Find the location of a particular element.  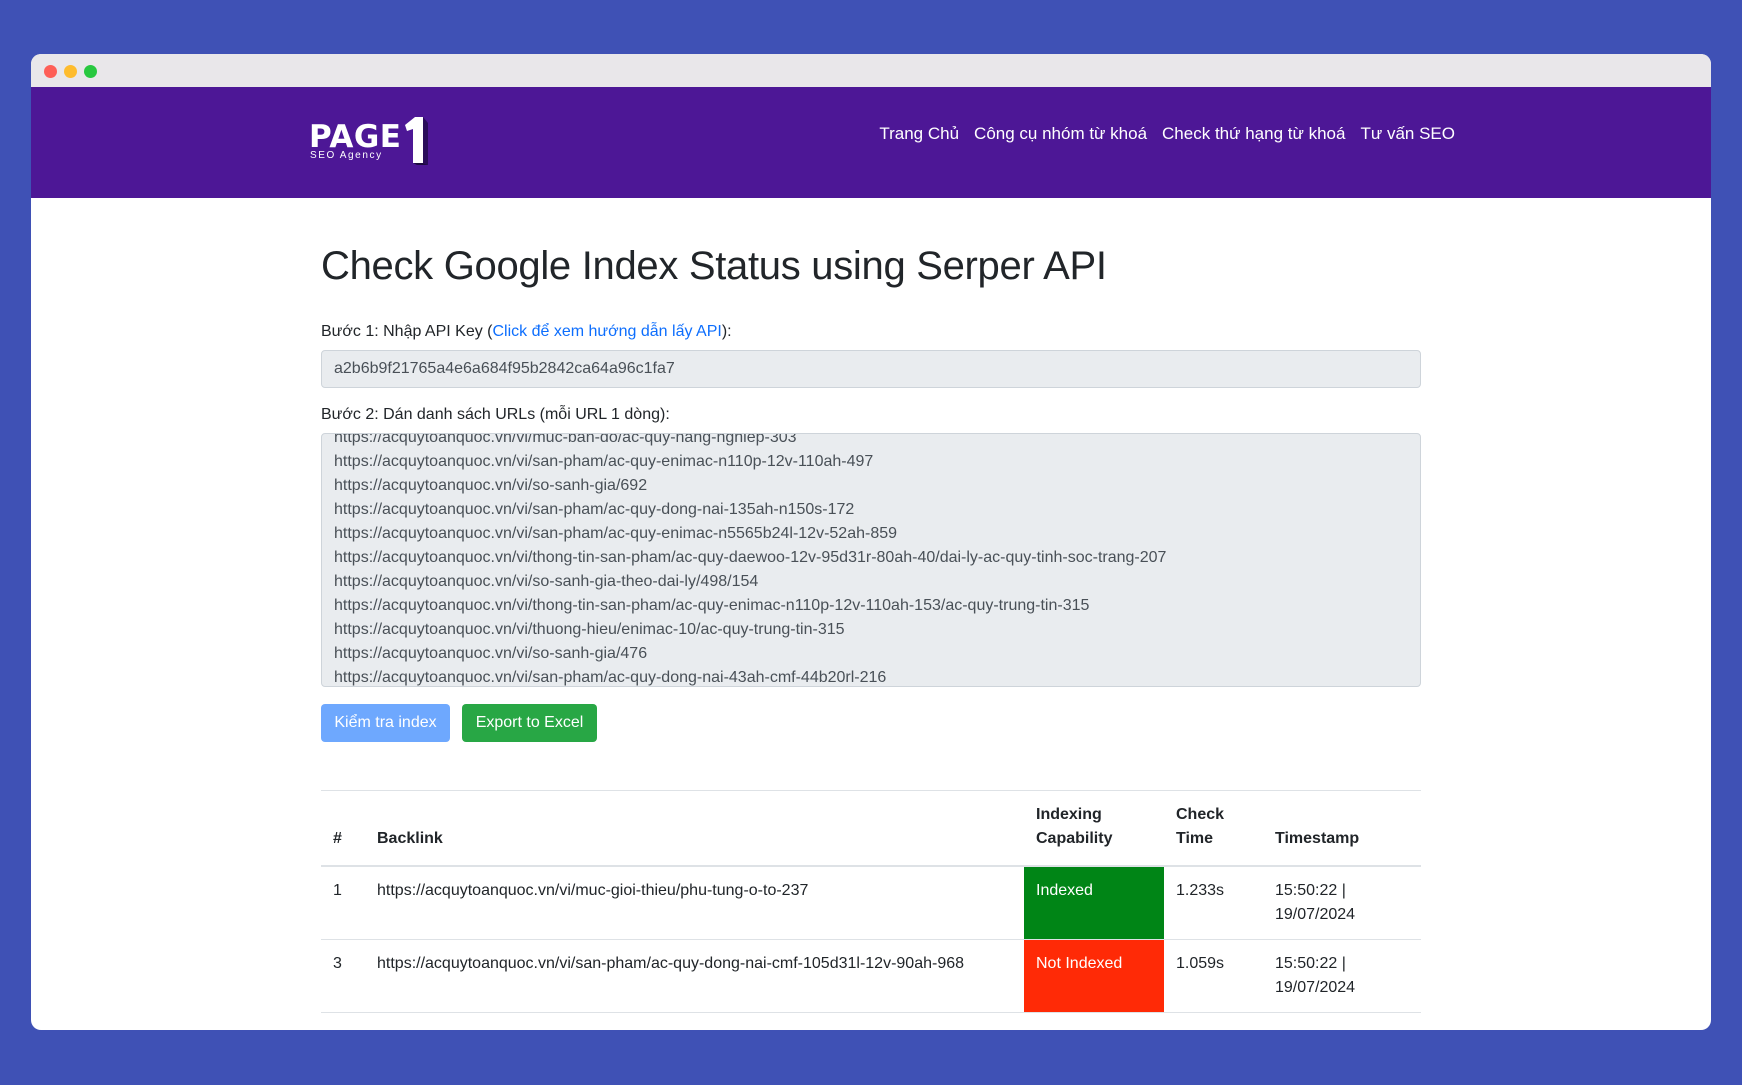

column-header-number: # is located at coordinates (343, 829).